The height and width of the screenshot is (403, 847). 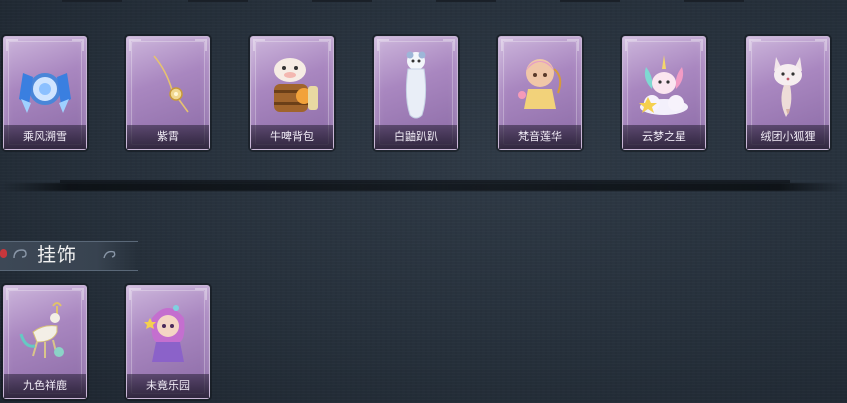 I want to click on fluffy-fox-icon, so click(x=788, y=85).